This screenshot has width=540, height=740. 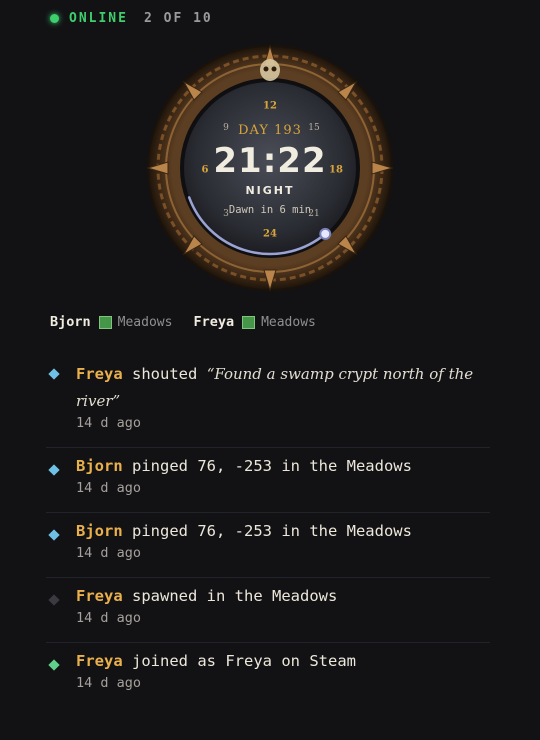 I want to click on feed-item: Freya spawned in the Meadows 14 d ago, so click(x=268, y=610).